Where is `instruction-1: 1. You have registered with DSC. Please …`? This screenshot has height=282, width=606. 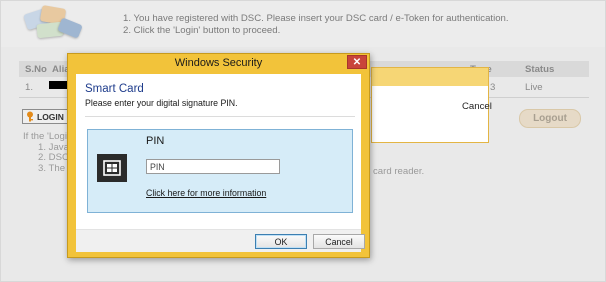 instruction-1: 1. You have registered with DSC. Please … is located at coordinates (316, 18).